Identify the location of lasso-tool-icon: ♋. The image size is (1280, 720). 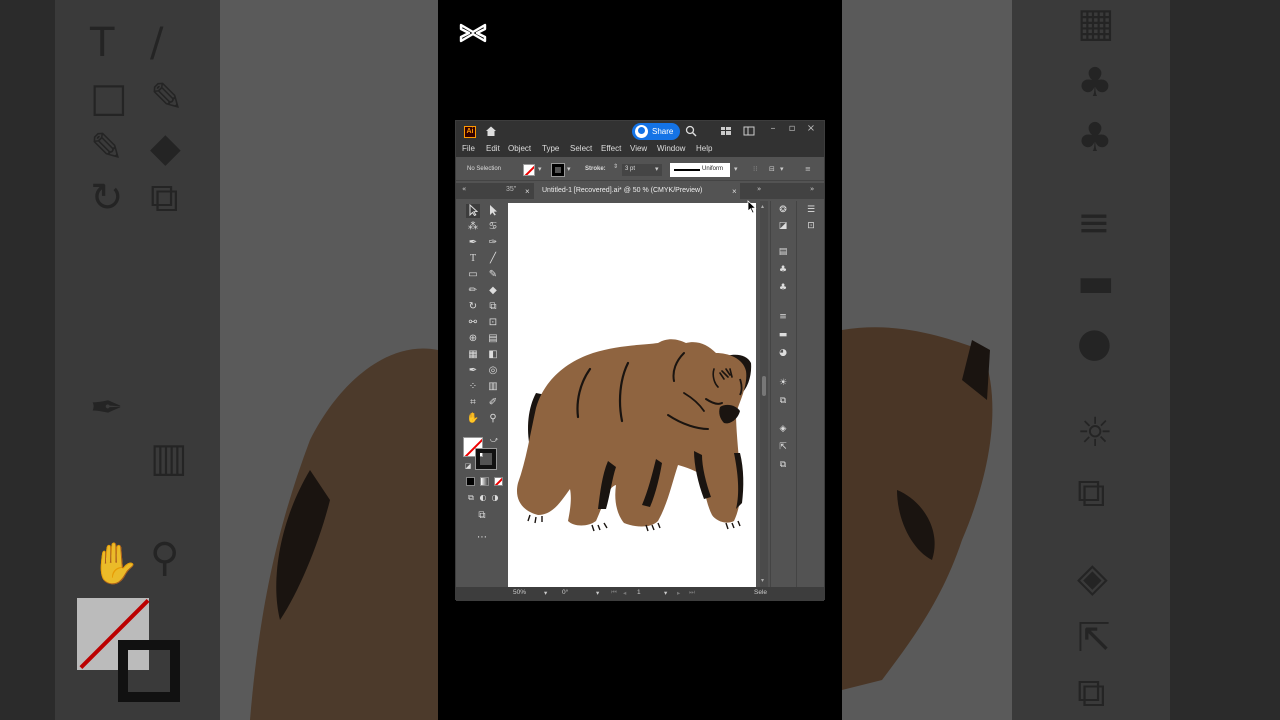
(493, 227).